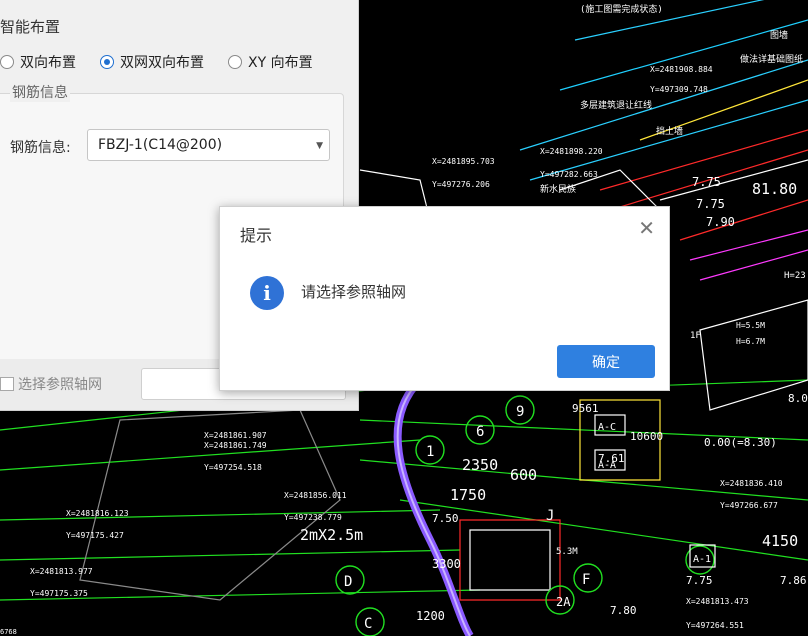  What do you see at coordinates (348, 582) in the screenshot?
I see `cad-grid-d: D` at bounding box center [348, 582].